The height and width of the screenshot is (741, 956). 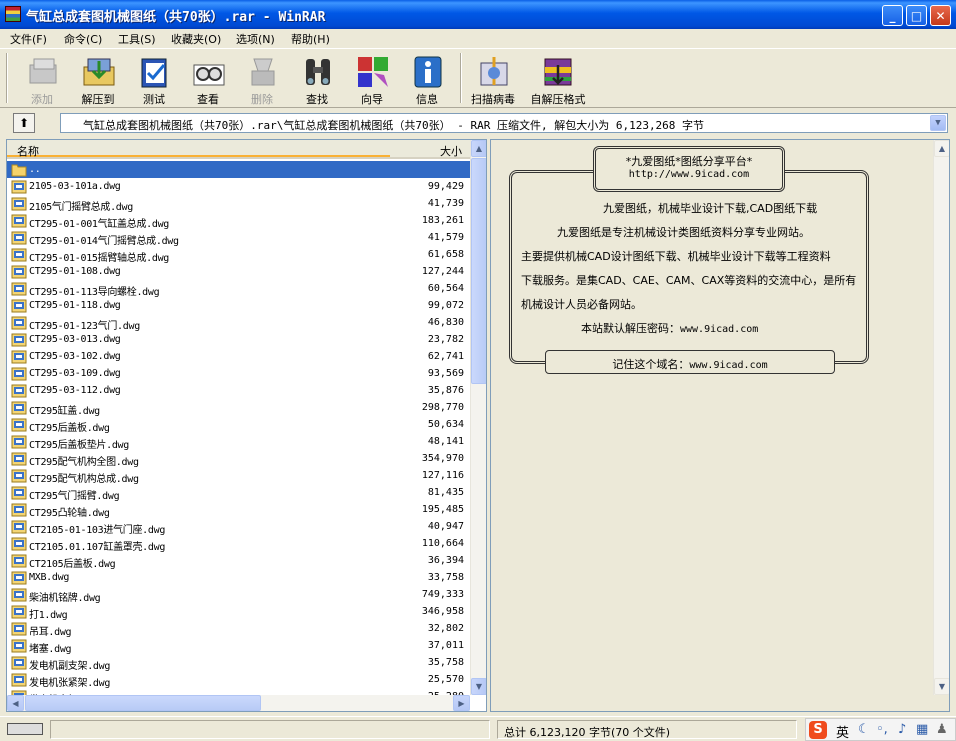 I want to click on table-row: CT295配气机构全图.dwg 354,970, so click(x=238, y=459).